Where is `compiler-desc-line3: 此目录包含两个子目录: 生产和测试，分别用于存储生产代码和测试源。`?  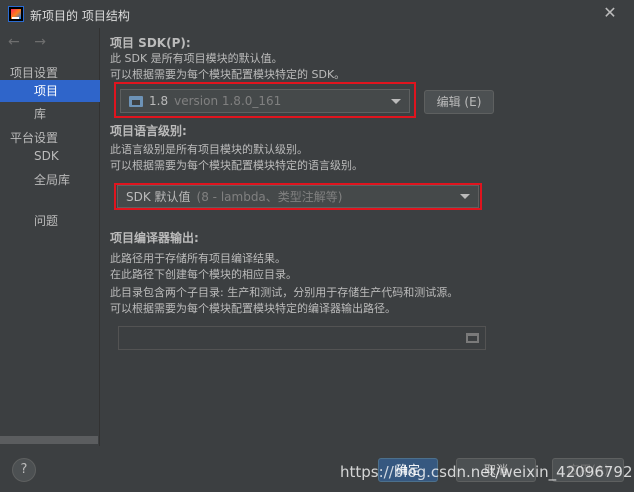
compiler-desc-line3: 此目录包含两个子目录: 生产和测试，分别用于存储生产代码和测试源。 is located at coordinates (284, 292).